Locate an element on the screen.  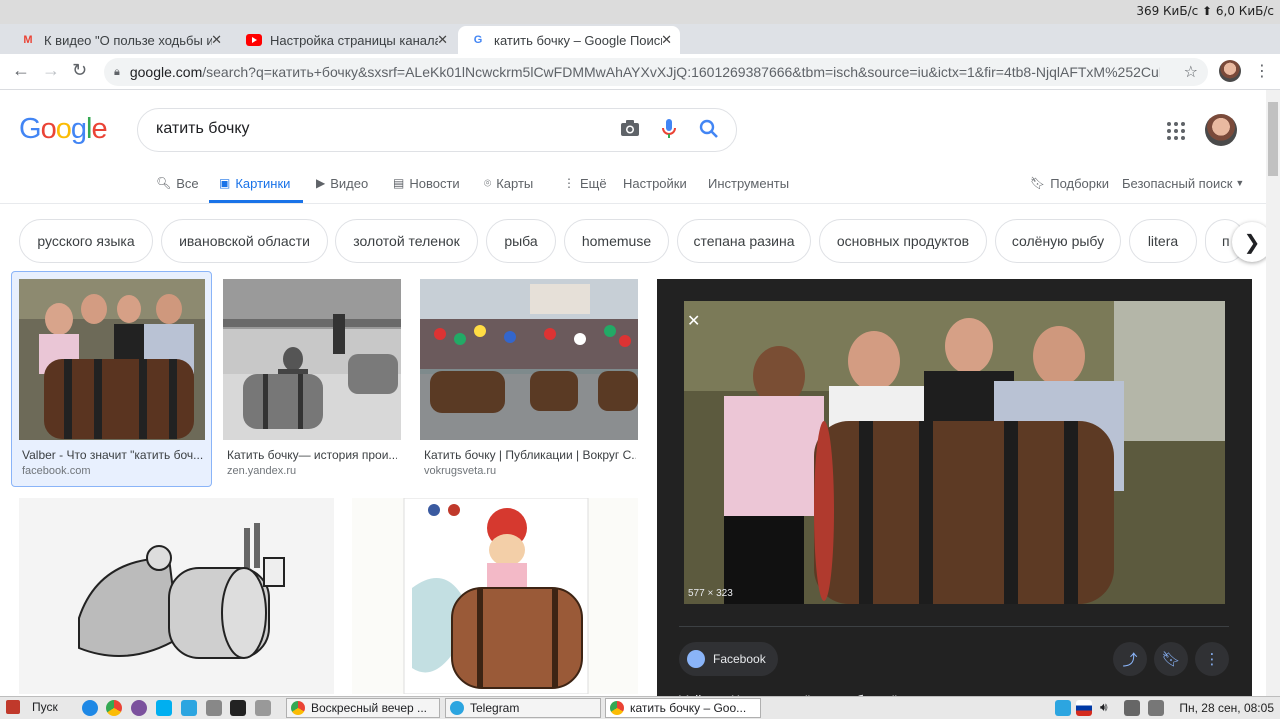
back-icon: ← is located at coordinates (21, 70).